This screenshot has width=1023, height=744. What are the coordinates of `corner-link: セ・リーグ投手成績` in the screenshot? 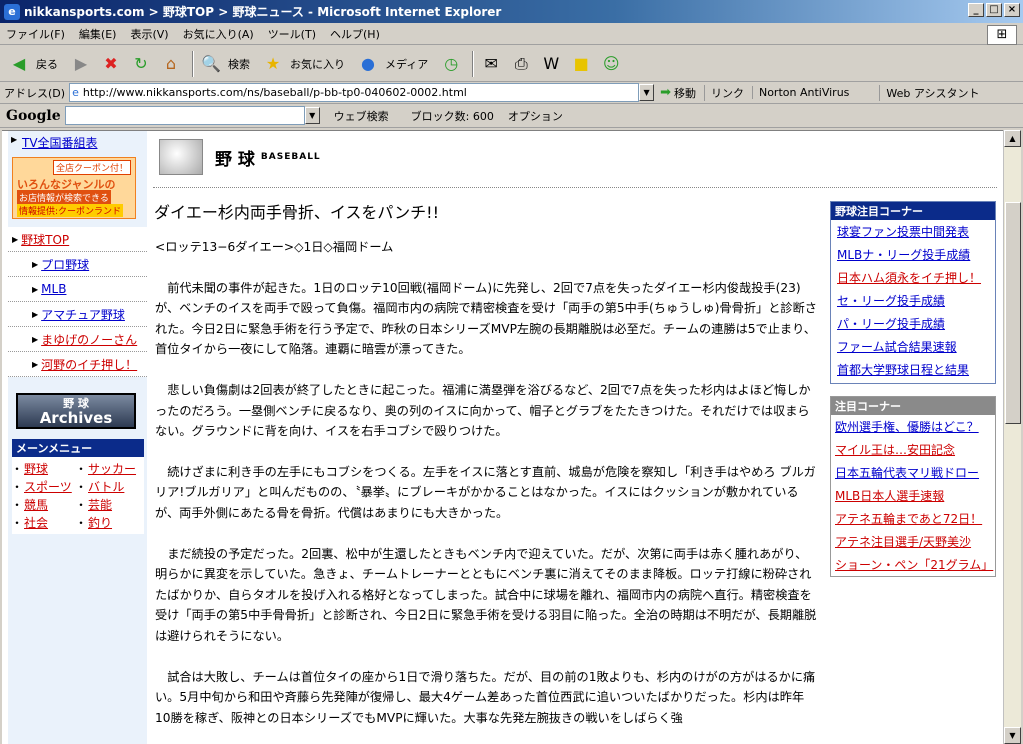 It's located at (913, 300).